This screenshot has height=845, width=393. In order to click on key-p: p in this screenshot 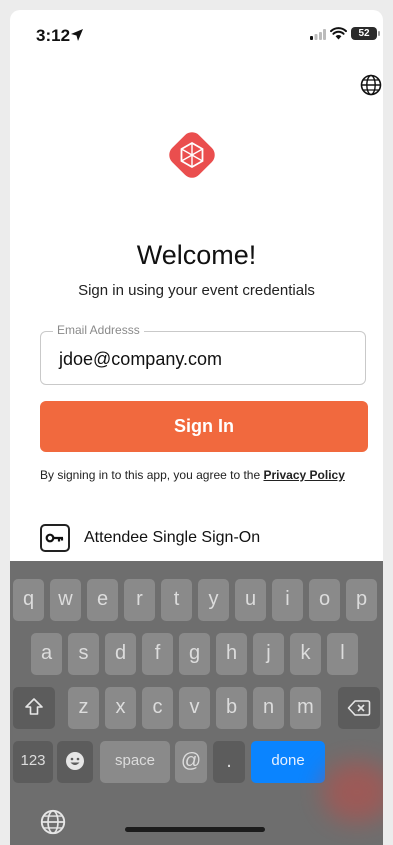, I will do `click(361, 600)`.